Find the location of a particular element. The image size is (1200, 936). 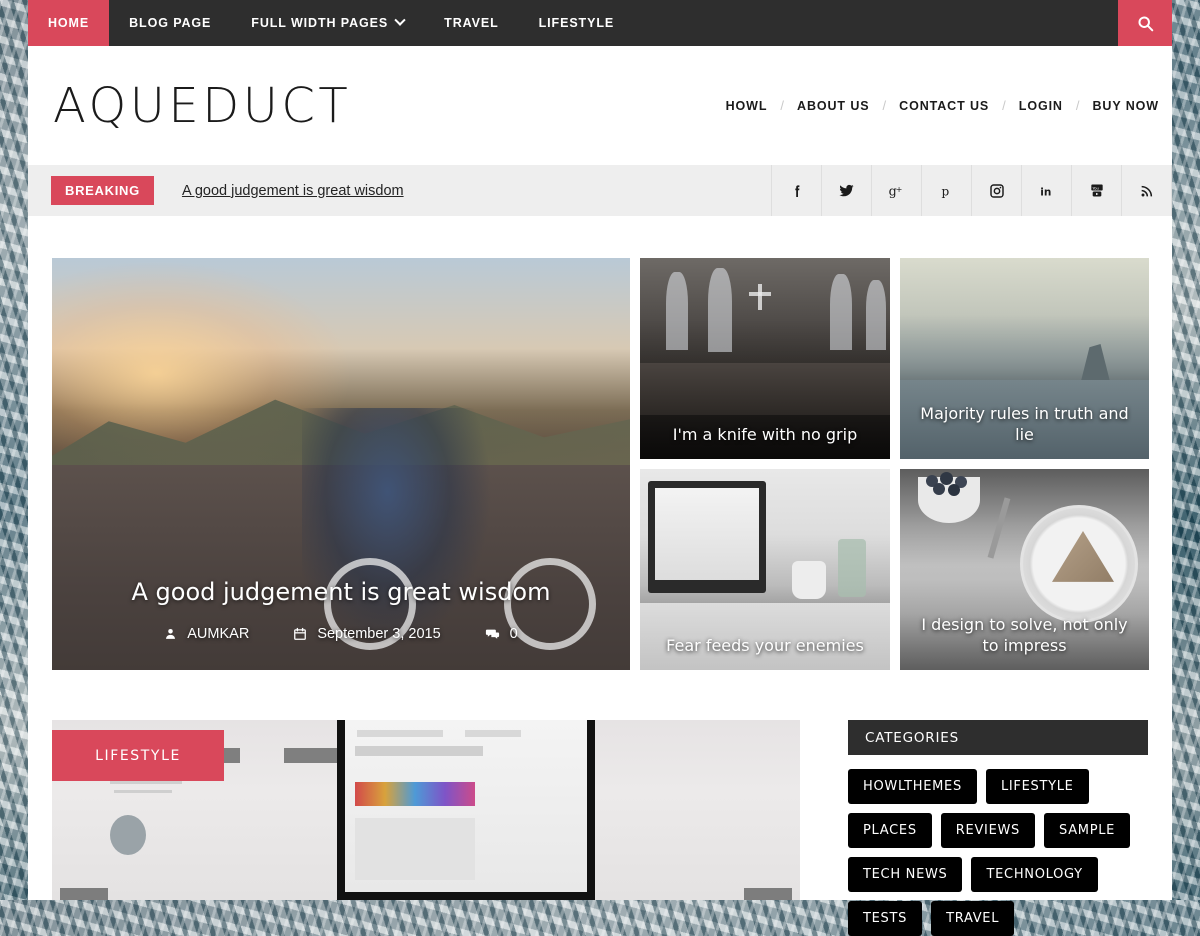

tile-pews is located at coordinates (765, 389).